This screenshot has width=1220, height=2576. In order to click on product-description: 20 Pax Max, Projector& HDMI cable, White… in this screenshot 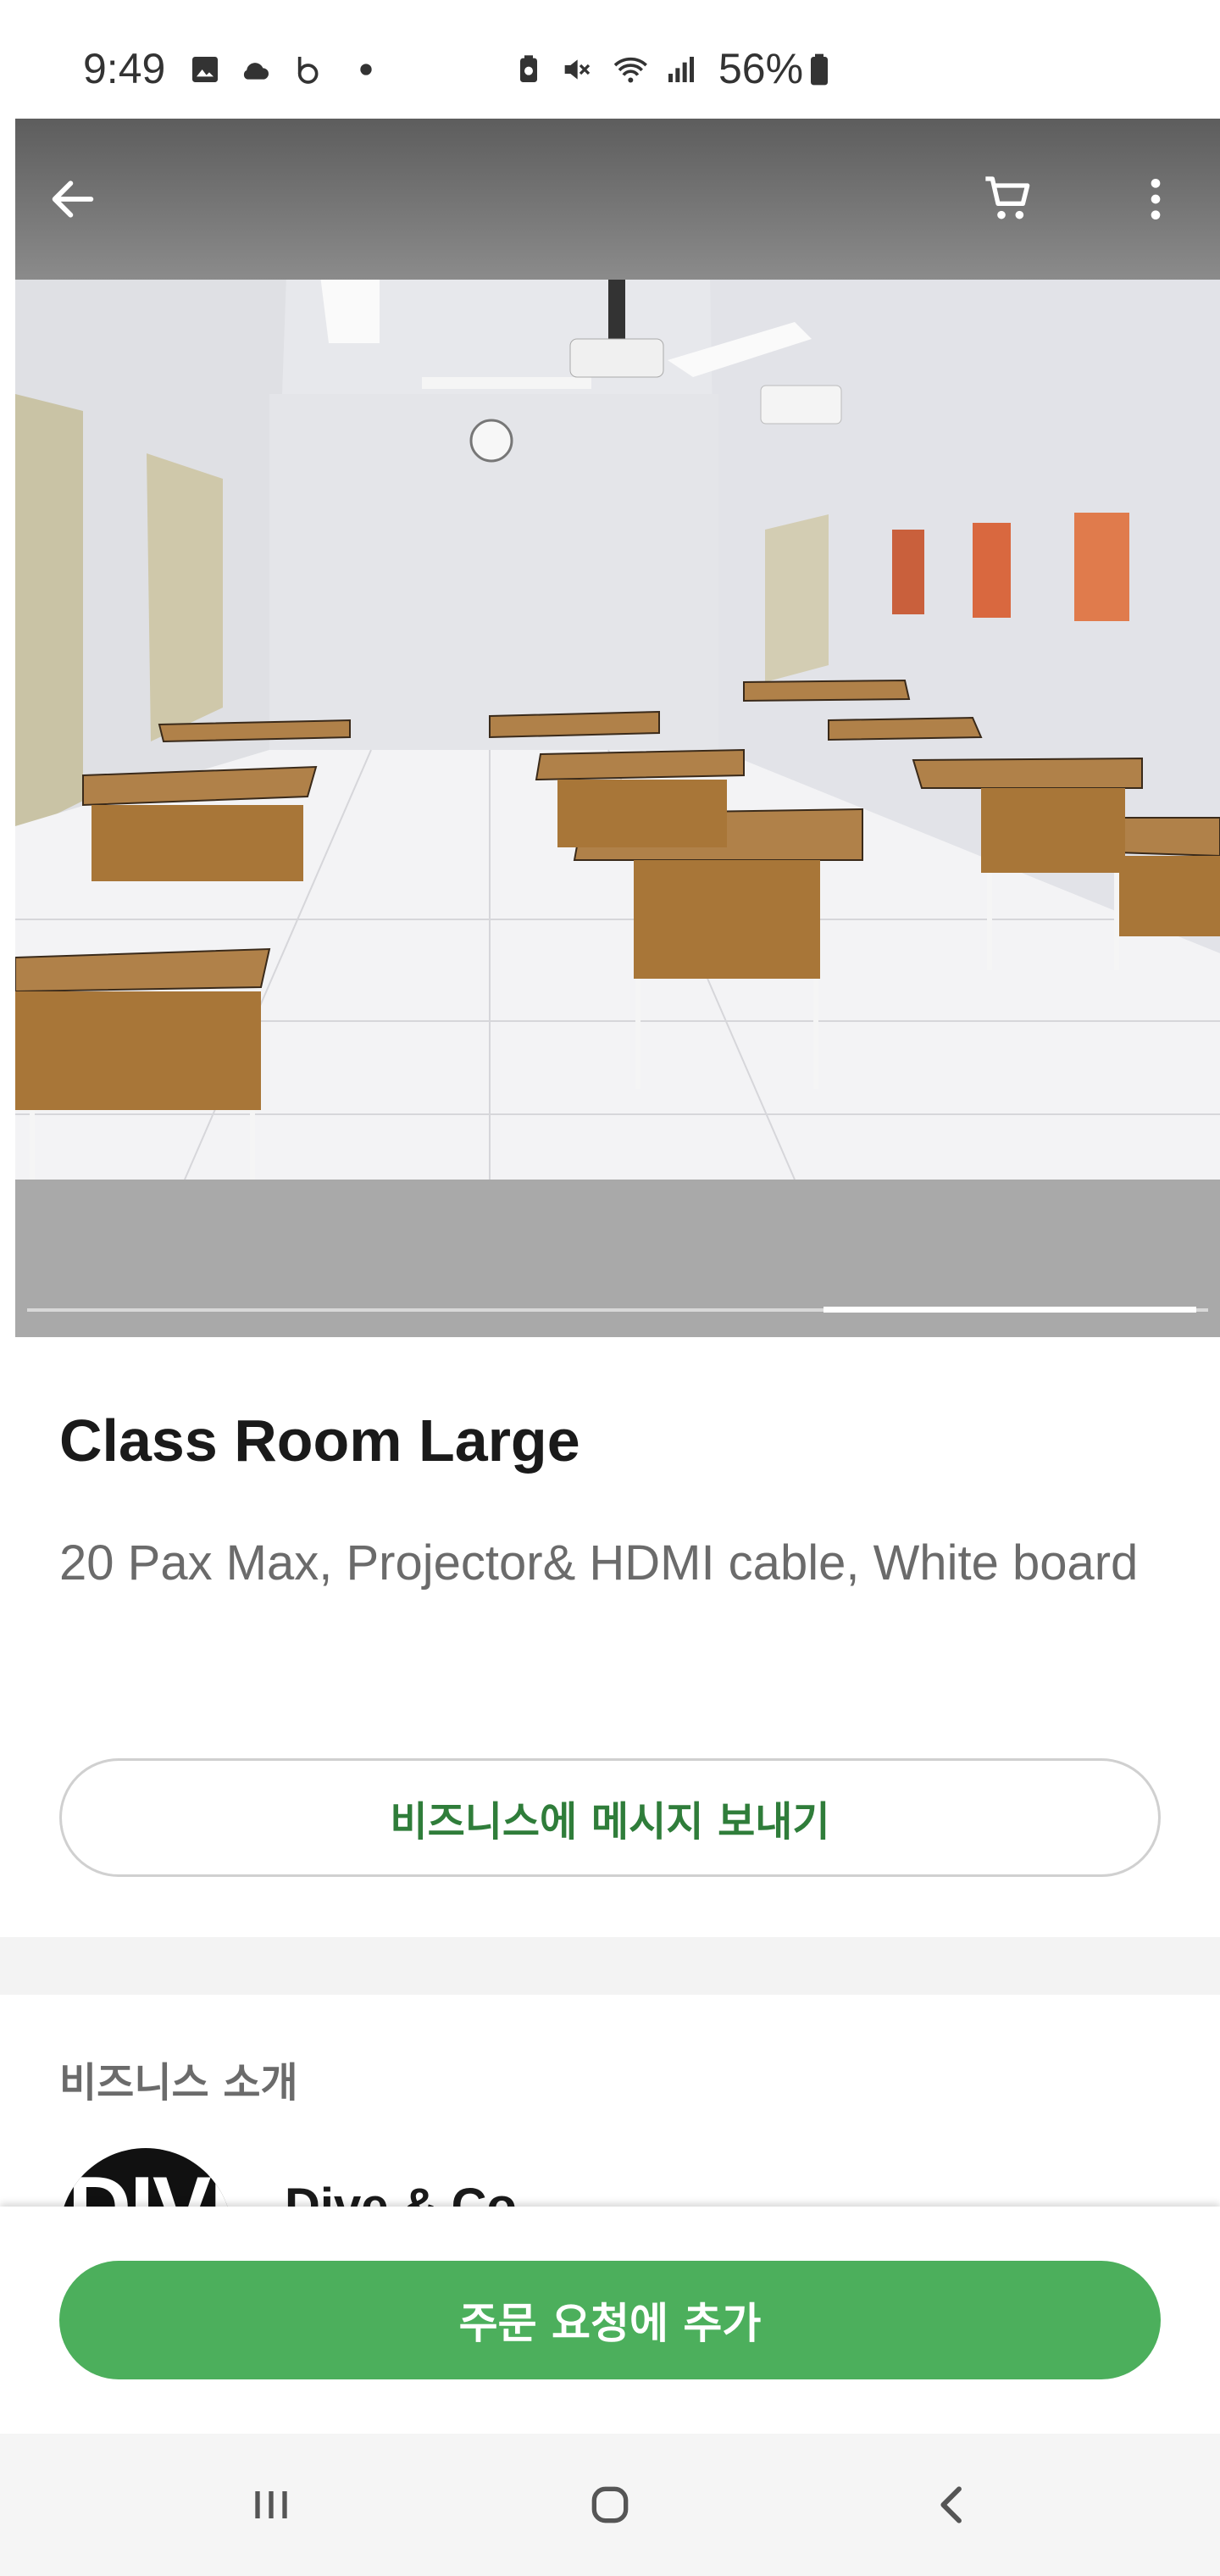, I will do `click(599, 1563)`.